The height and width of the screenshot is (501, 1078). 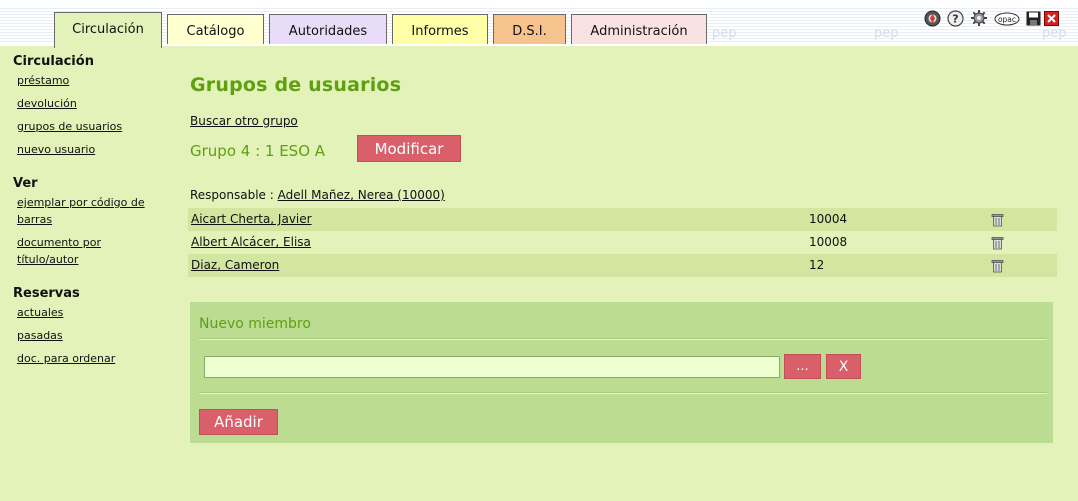 I want to click on opac-icon-text: opac, so click(x=1007, y=19).